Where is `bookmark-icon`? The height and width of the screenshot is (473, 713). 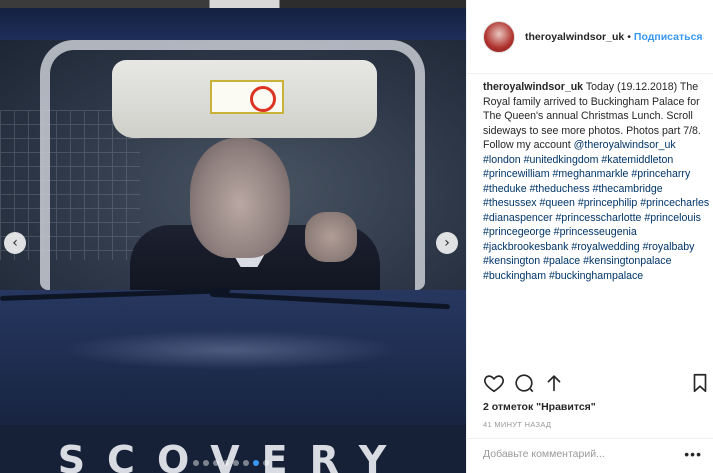 bookmark-icon is located at coordinates (700, 383).